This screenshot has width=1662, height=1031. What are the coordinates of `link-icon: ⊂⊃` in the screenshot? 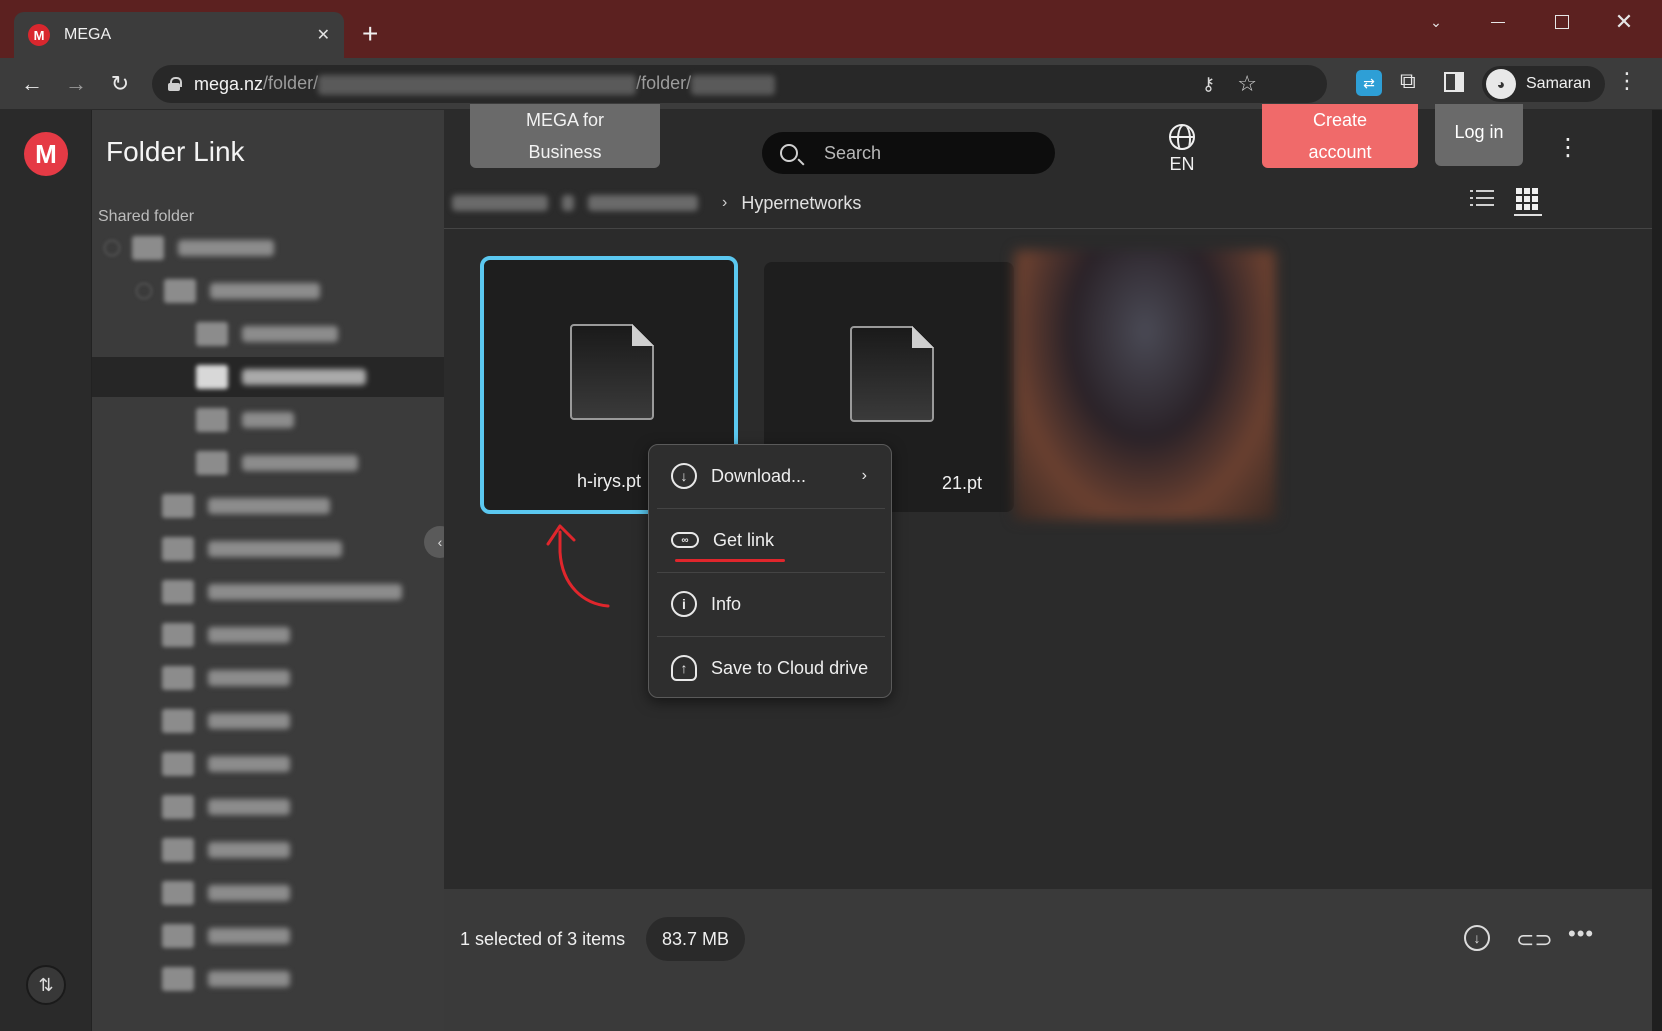 It's located at (1534, 940).